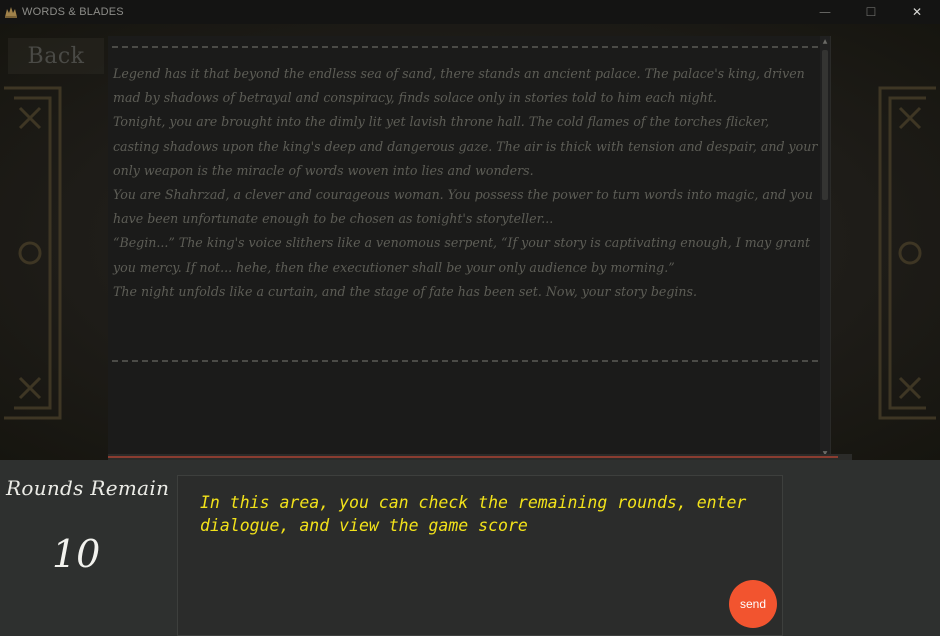  I want to click on maximize-button: ☐, so click(871, 12).